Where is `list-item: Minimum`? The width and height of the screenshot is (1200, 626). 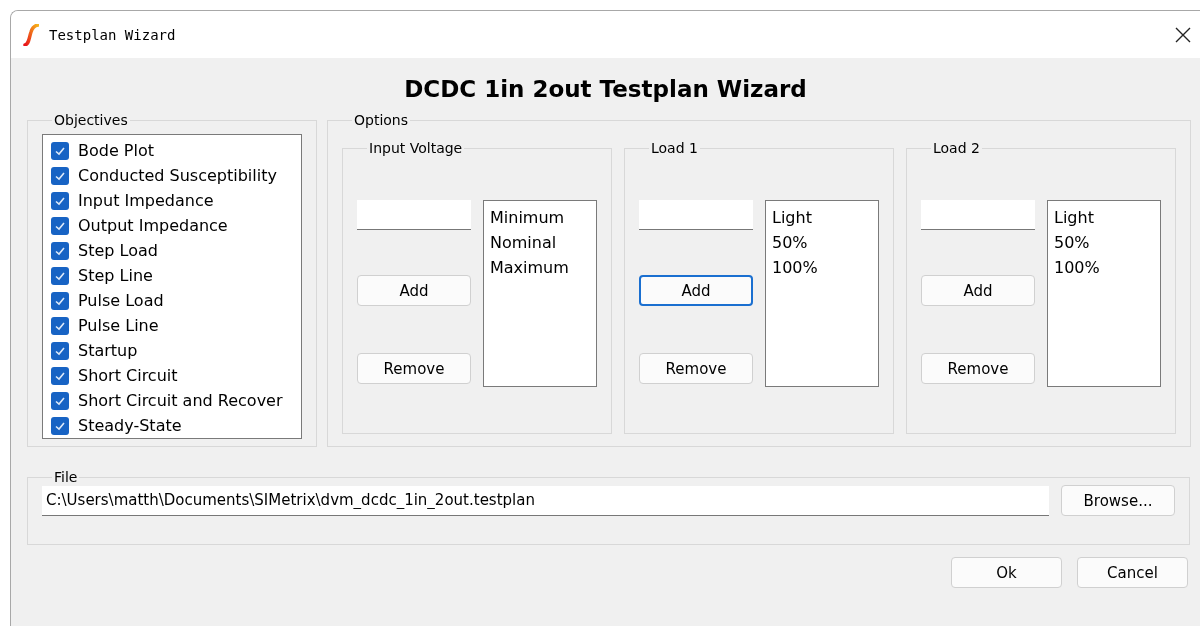 list-item: Minimum is located at coordinates (540, 217).